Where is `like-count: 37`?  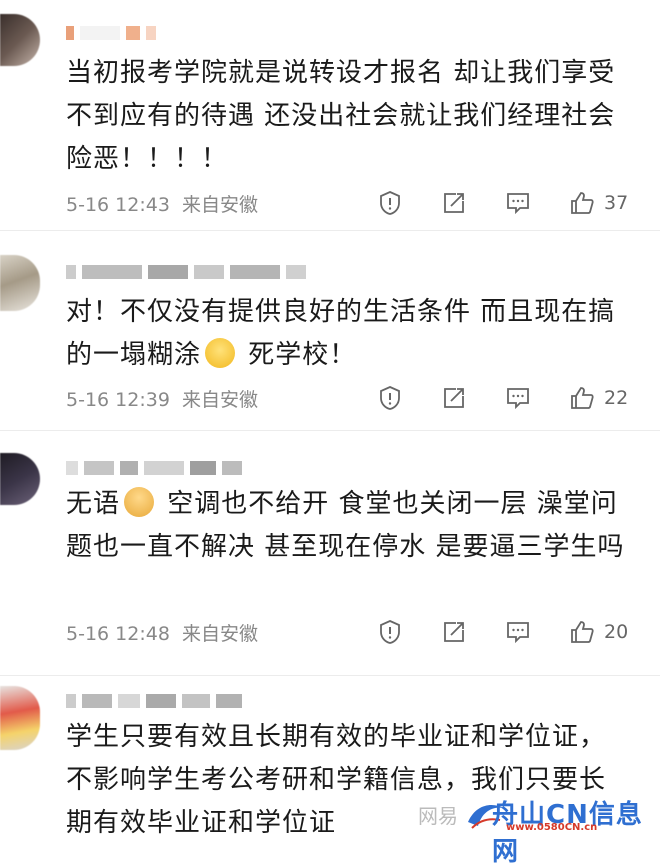 like-count: 37 is located at coordinates (616, 203).